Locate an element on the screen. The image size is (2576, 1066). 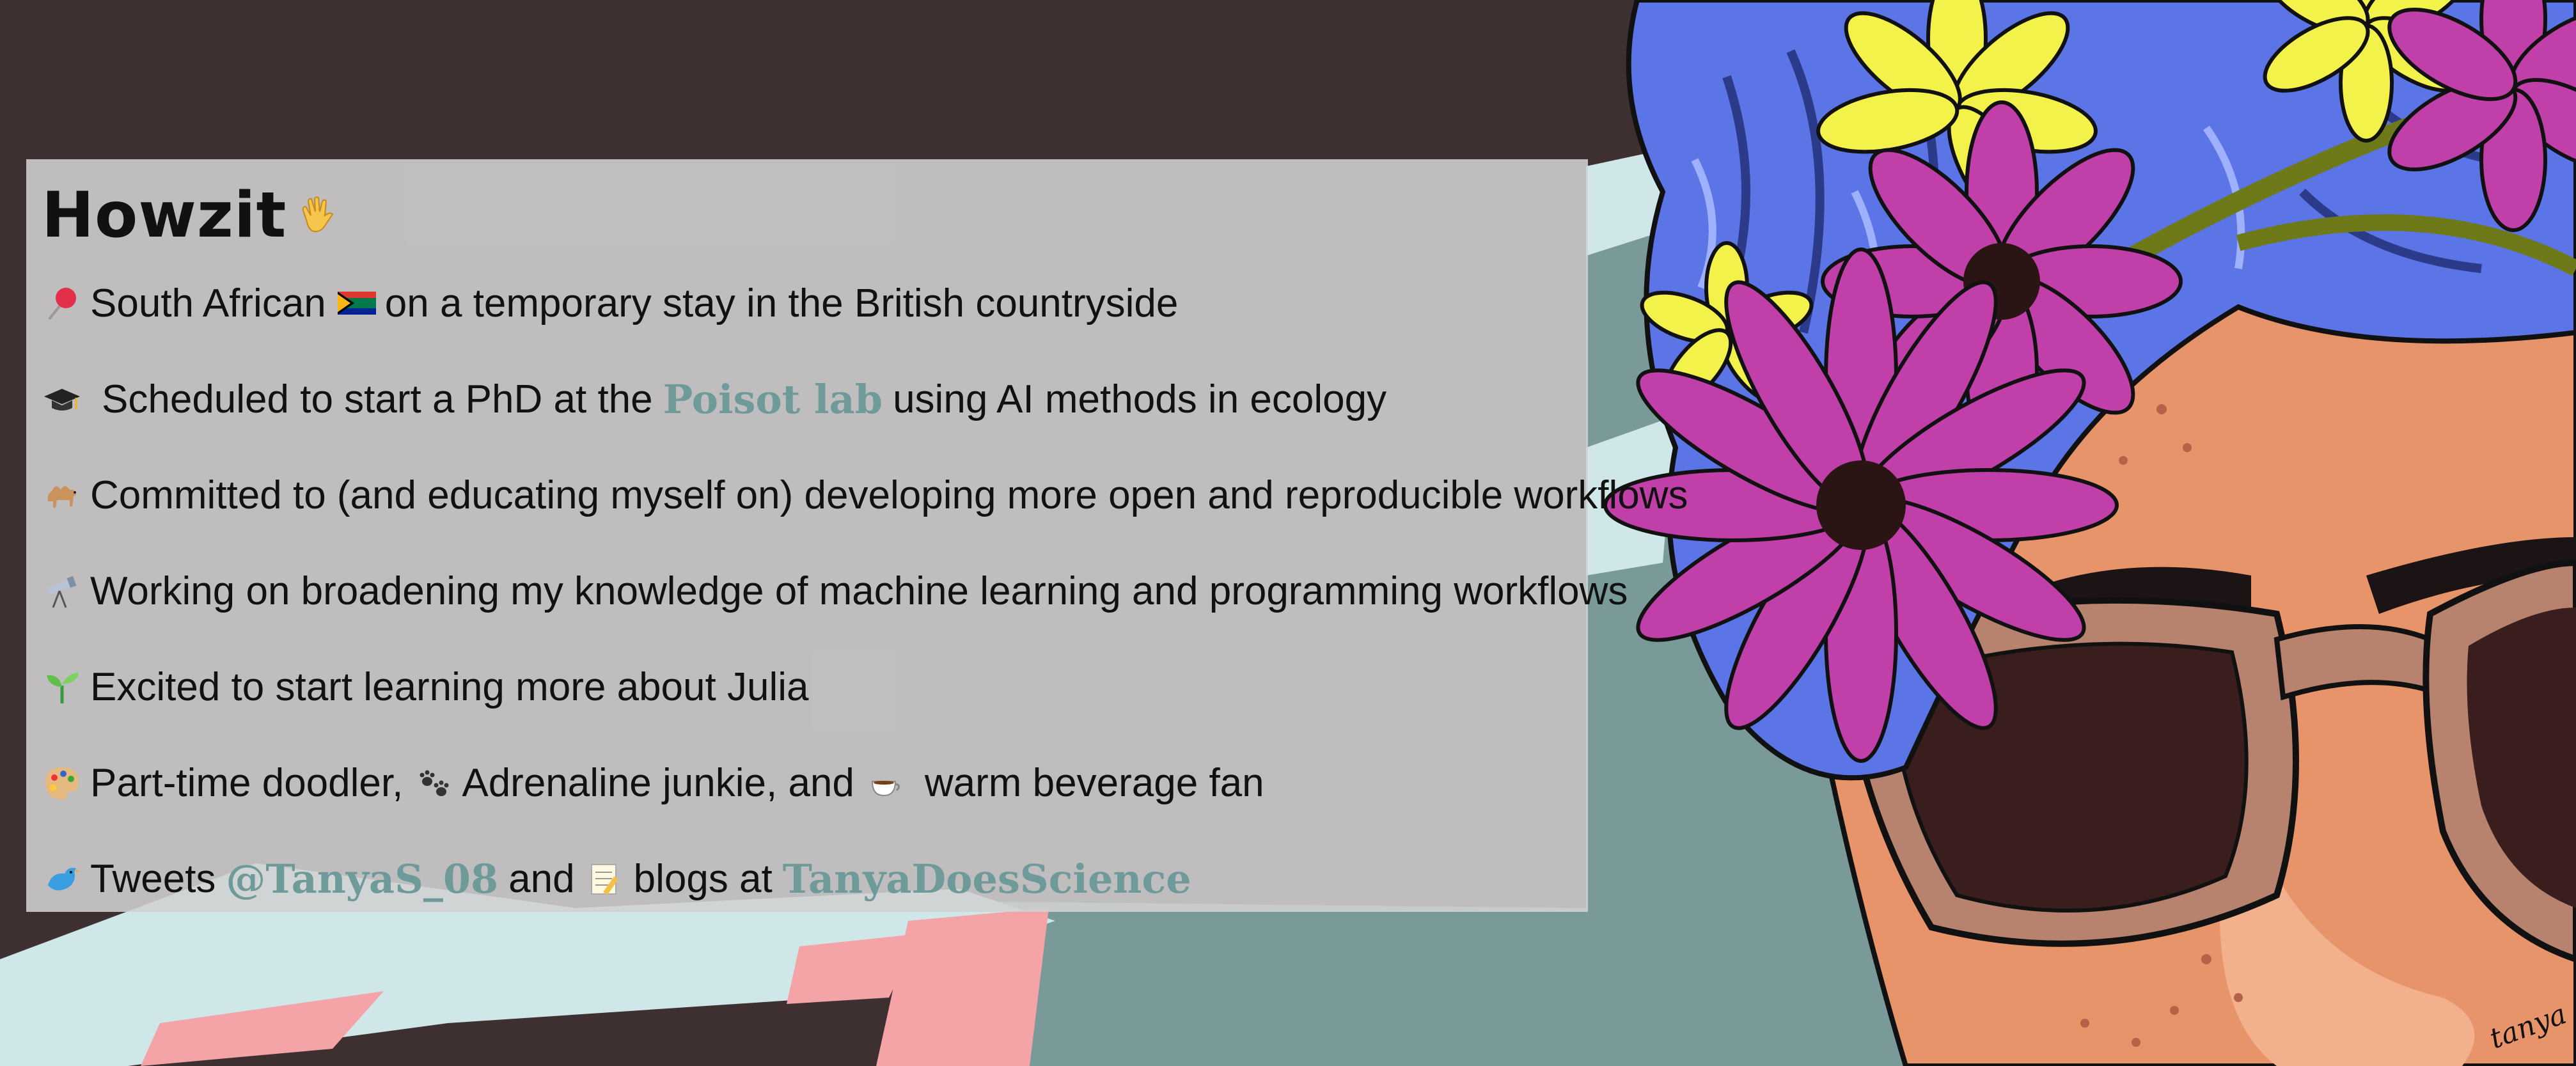
location-text: South African is located at coordinates (208, 303).